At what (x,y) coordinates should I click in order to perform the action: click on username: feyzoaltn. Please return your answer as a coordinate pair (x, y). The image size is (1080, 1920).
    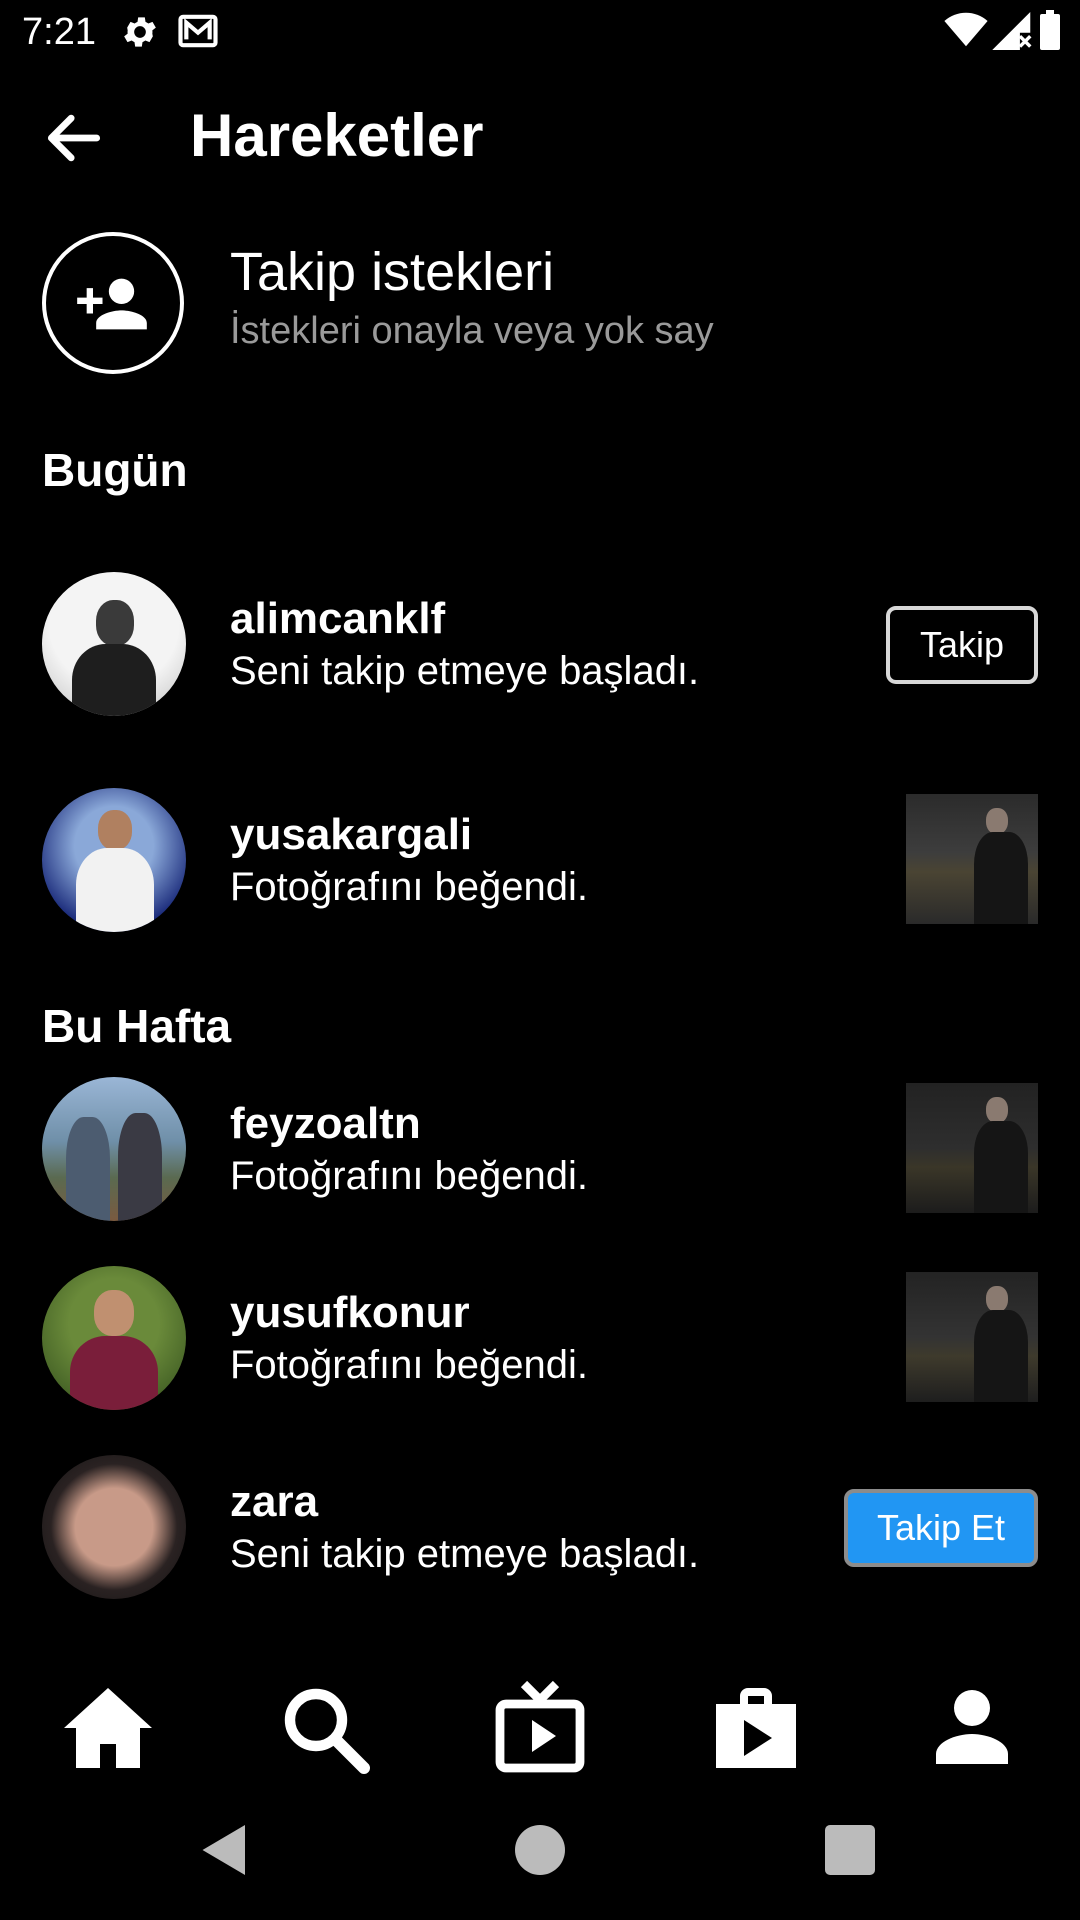
    Looking at the image, I should click on (325, 1124).